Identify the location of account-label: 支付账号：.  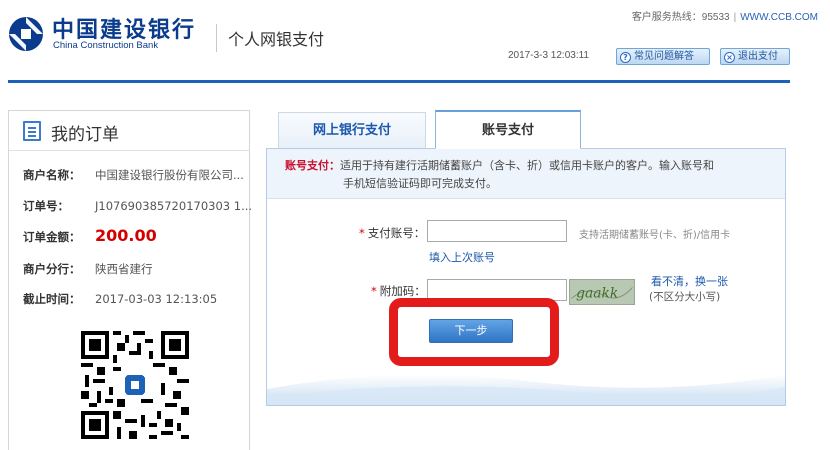
(396, 233).